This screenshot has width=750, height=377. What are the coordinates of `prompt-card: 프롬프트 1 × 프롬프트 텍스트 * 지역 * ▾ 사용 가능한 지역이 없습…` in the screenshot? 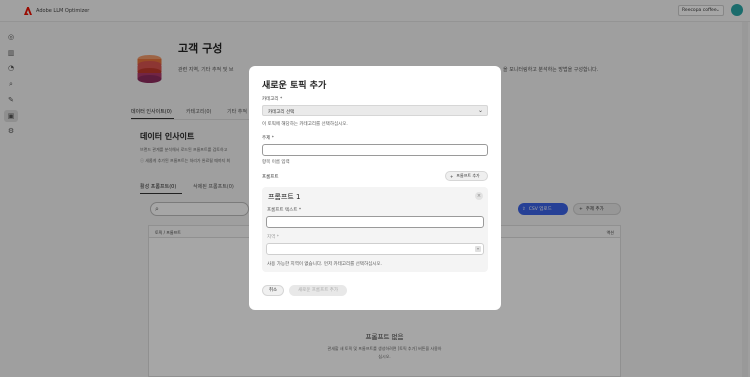 It's located at (375, 229).